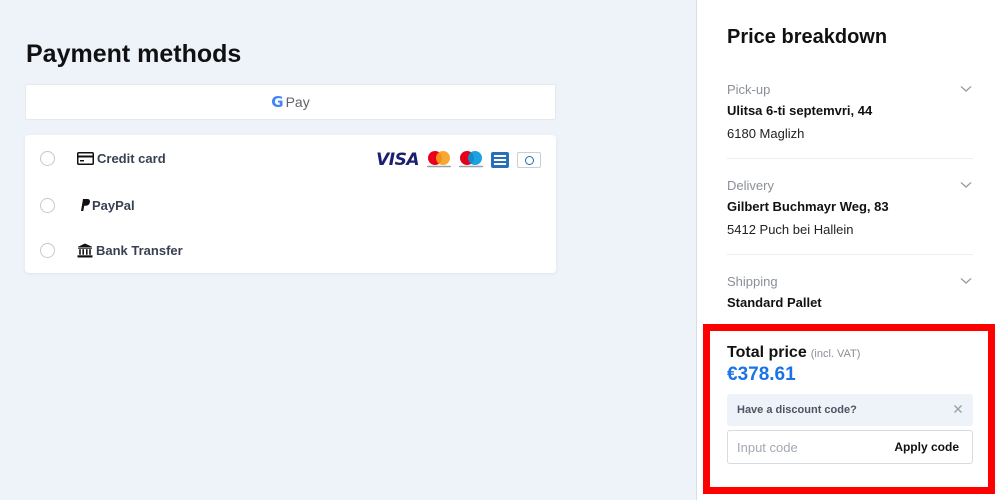 Image resolution: width=1000 pixels, height=500 pixels. What do you see at coordinates (47, 205) in the screenshot?
I see `paypal-radio` at bounding box center [47, 205].